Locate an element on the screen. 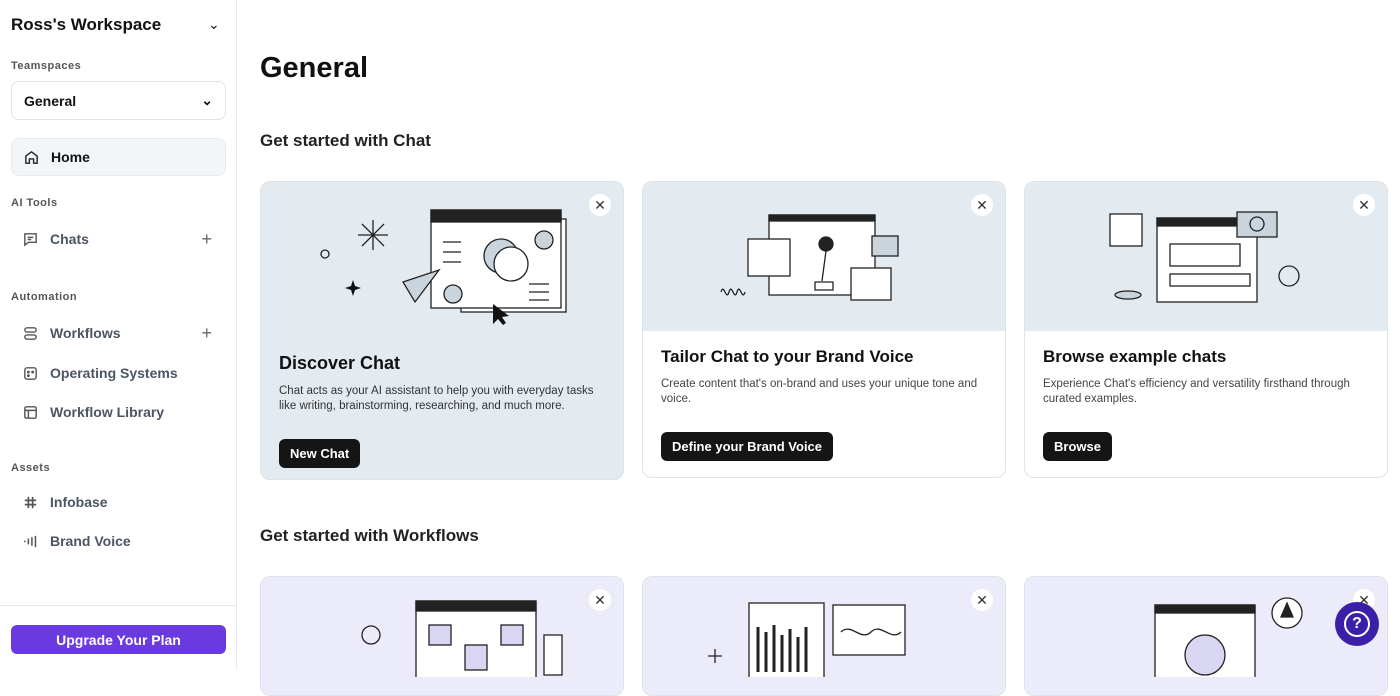 The width and height of the screenshot is (1400, 696). workflow-icon is located at coordinates (30, 333).